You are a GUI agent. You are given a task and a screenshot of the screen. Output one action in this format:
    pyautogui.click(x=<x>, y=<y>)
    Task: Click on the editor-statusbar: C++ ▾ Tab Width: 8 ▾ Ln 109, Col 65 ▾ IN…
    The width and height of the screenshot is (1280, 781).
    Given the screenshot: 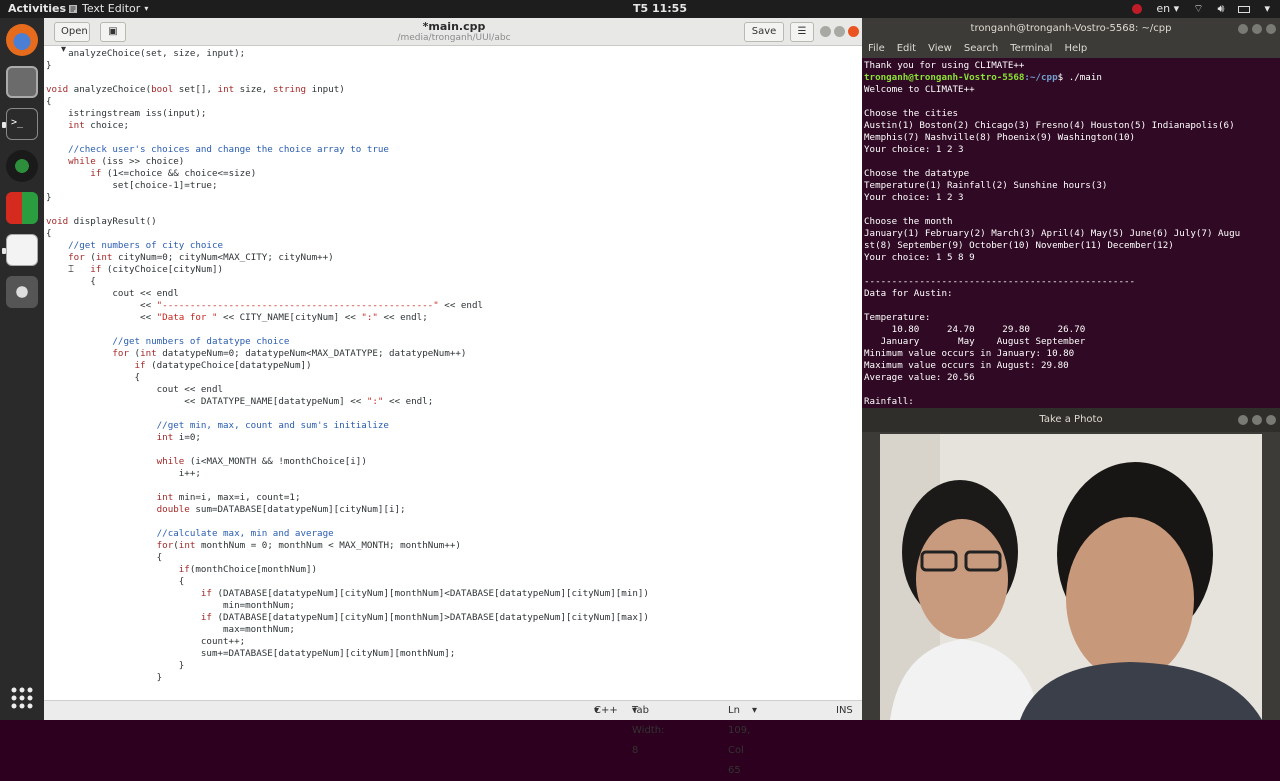 What is the action you would take?
    pyautogui.click(x=453, y=738)
    